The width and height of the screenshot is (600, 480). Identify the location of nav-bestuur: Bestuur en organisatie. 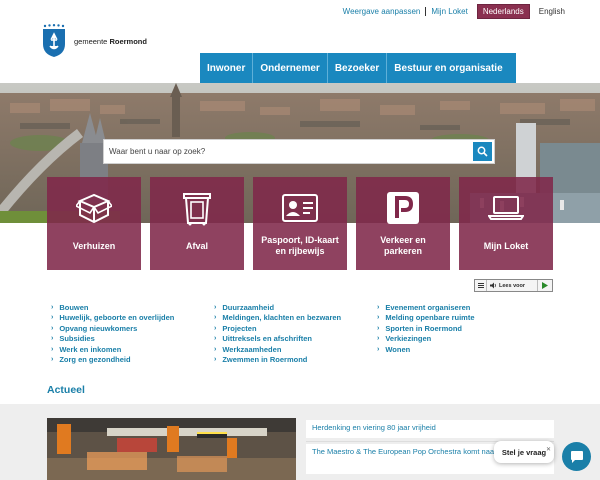
(448, 68).